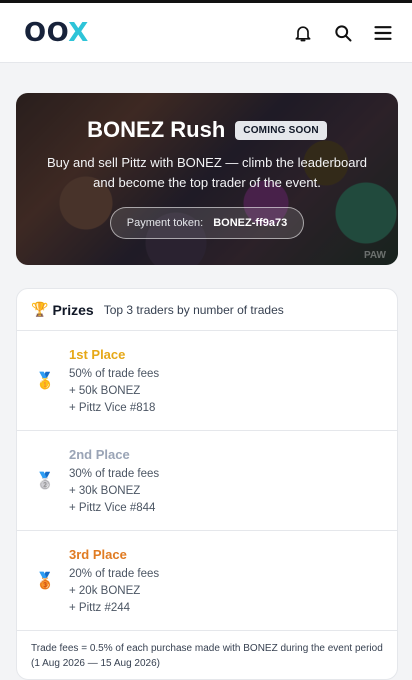 The width and height of the screenshot is (412, 680). I want to click on prize-line: 50% of trade fees, so click(114, 373).